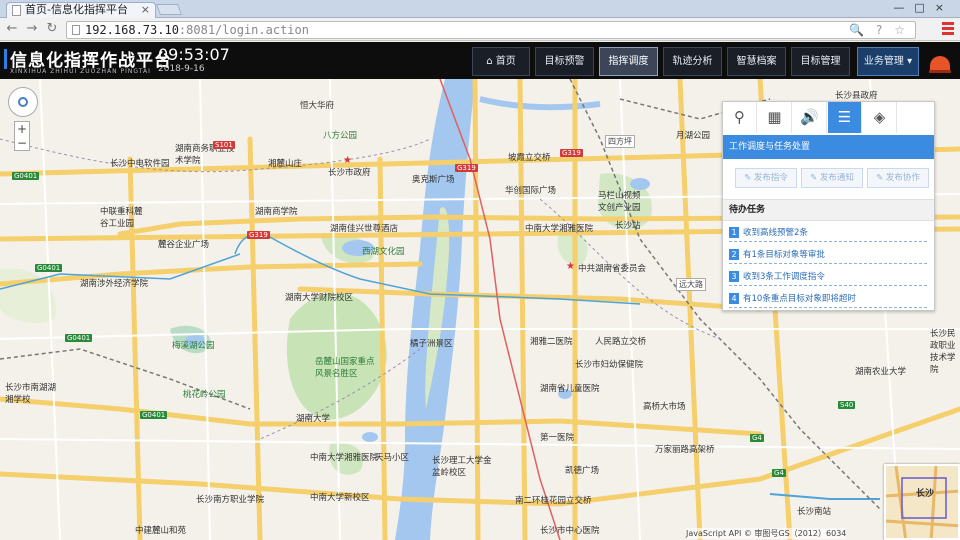 The image size is (960, 540). I want to click on map-label: 桃花岭公园, so click(204, 395).